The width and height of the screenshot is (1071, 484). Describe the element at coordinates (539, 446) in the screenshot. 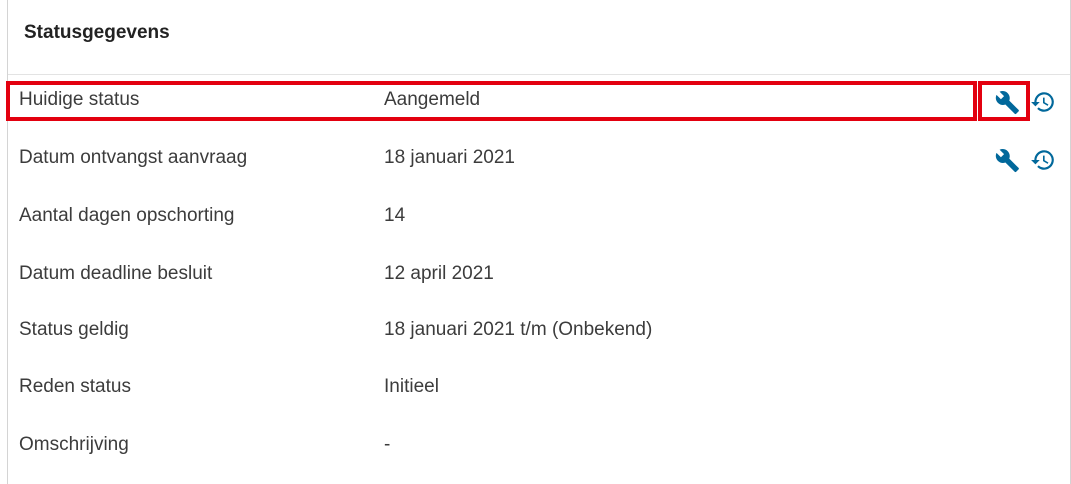

I see `row-omschrijving: Omschrijving -` at that location.